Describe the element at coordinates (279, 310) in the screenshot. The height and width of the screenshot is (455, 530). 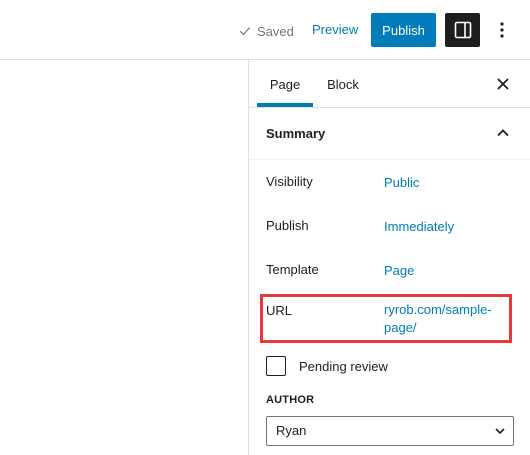
I see `url-label: URL` at that location.